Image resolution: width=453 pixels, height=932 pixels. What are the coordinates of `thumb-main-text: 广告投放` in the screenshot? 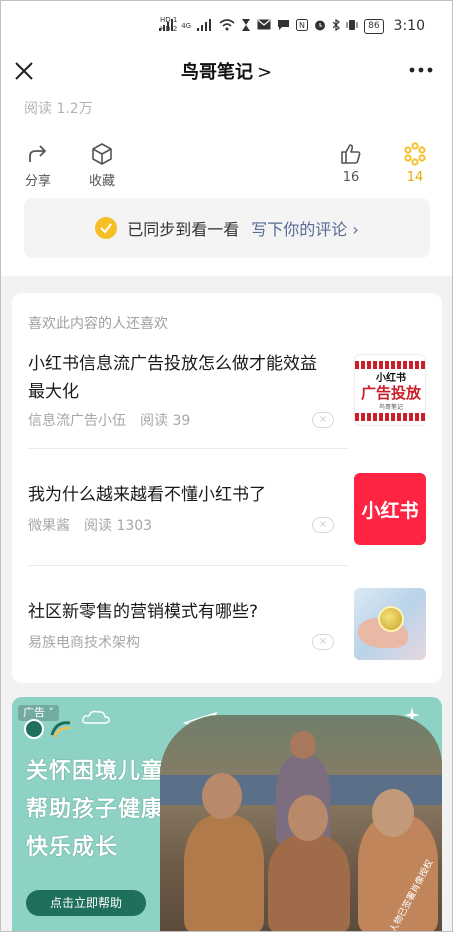 It's located at (390, 393).